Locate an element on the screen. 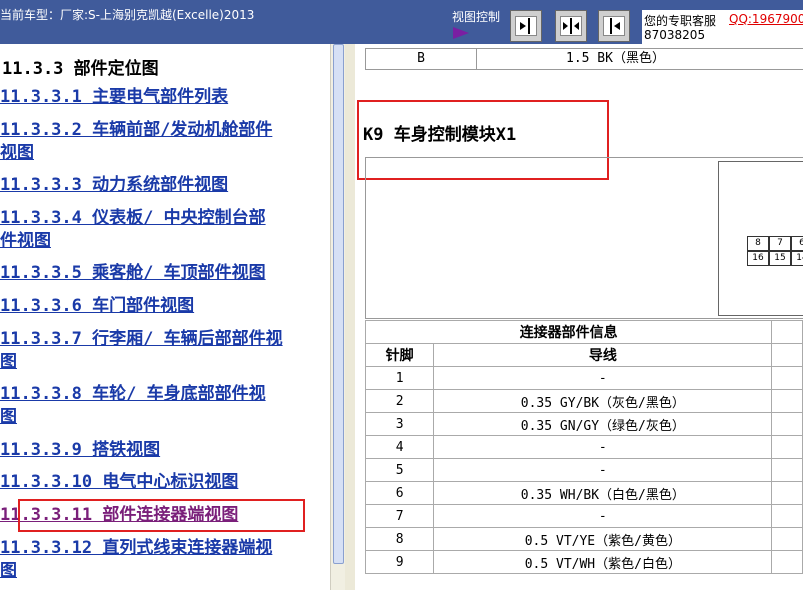  toc-item-11-3-3-1: 11.3.3.1 主要电气部件列表 is located at coordinates (163, 97).